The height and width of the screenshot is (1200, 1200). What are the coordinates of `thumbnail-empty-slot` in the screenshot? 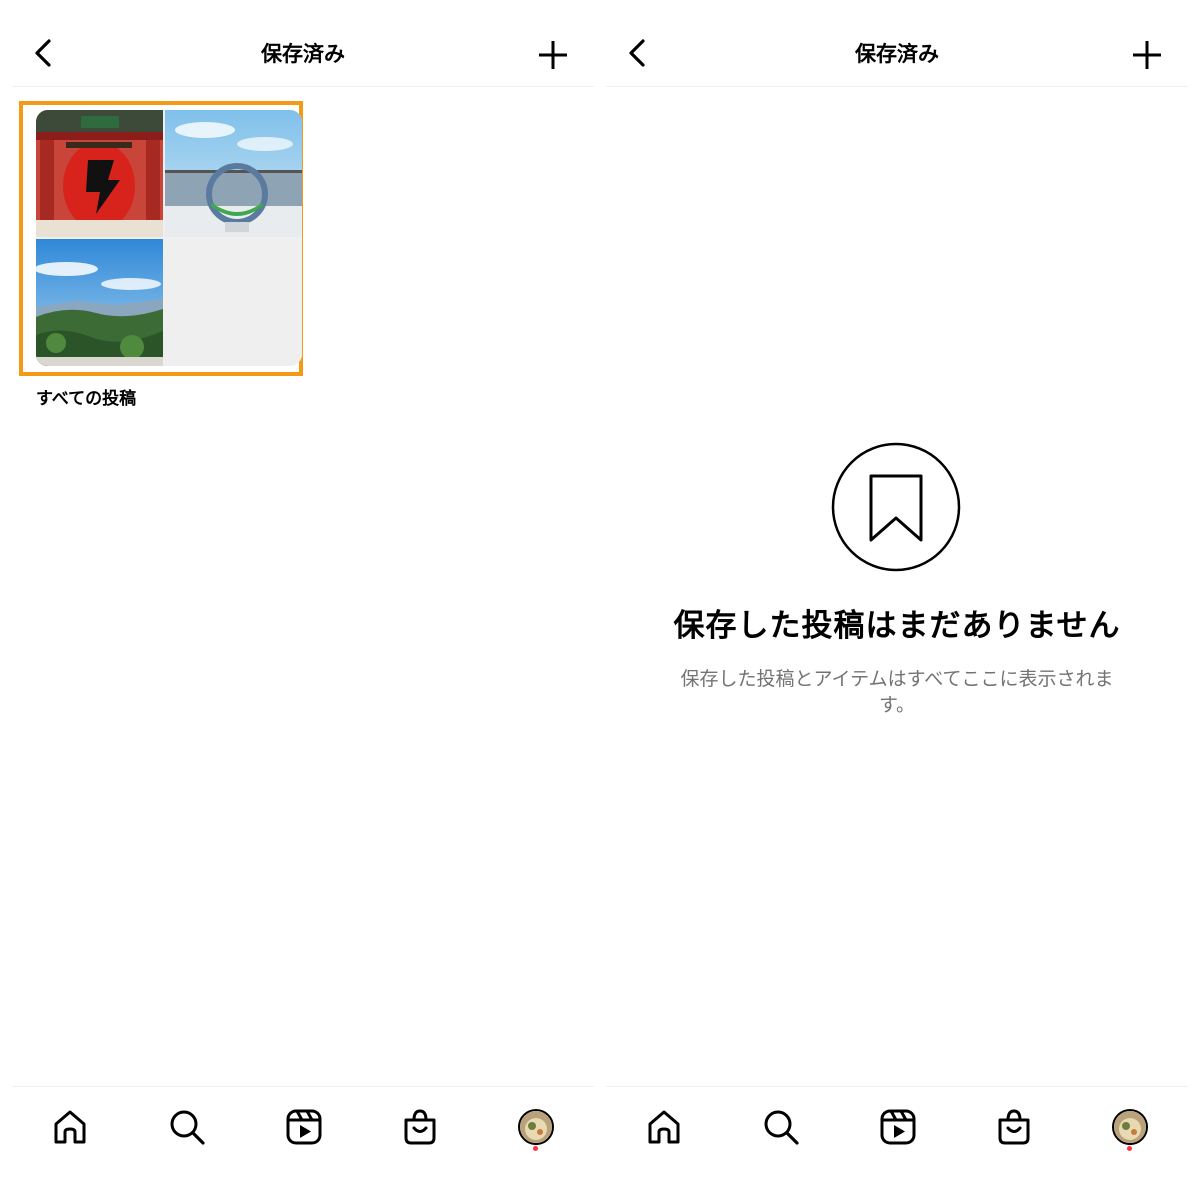 It's located at (233, 302).